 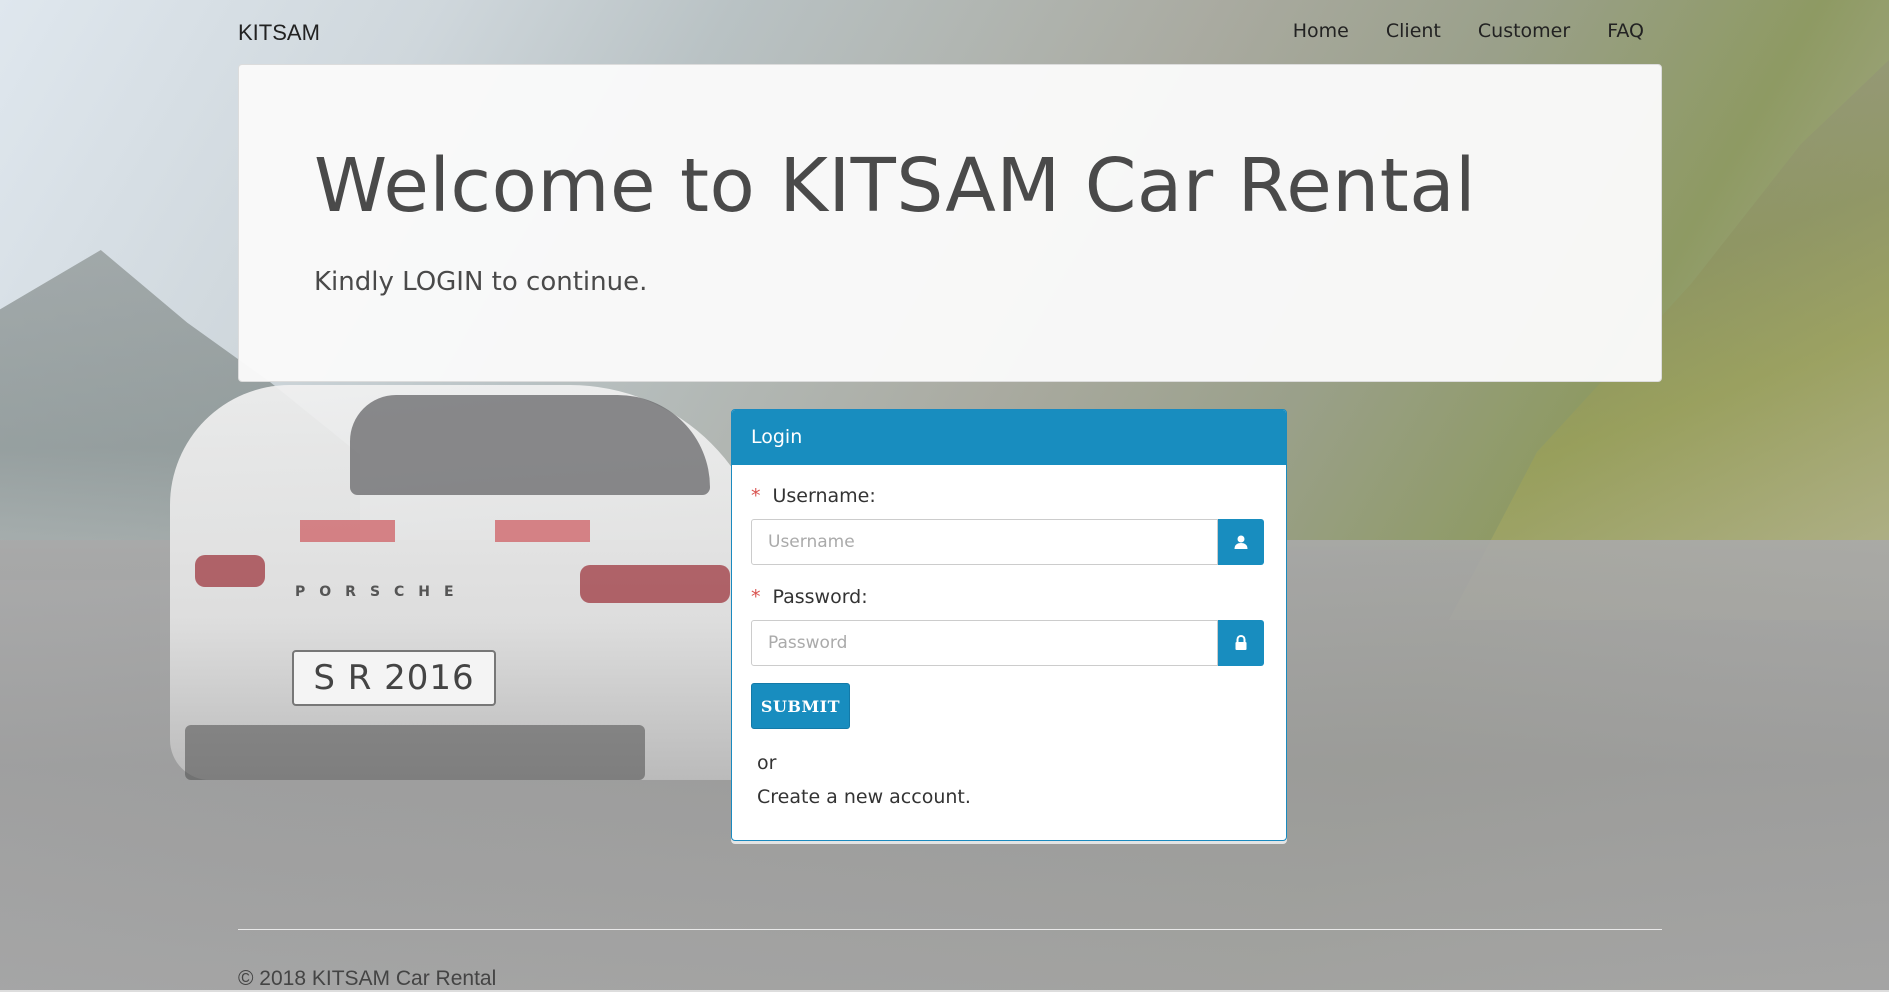 I want to click on nav-faq: FAQ, so click(x=1625, y=31).